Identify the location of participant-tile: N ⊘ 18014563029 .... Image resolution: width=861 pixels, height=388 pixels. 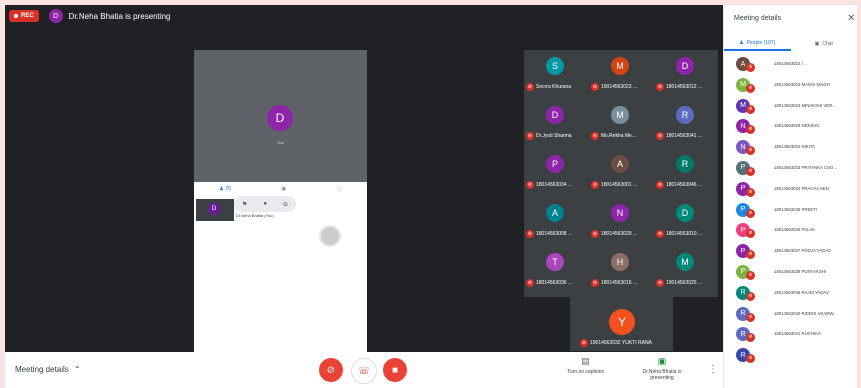
(621, 221).